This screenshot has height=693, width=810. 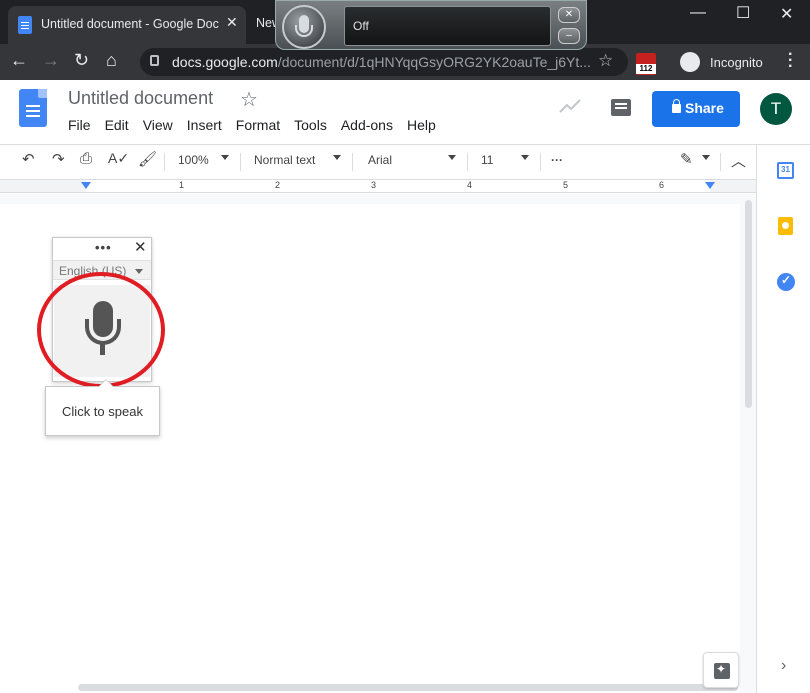 What do you see at coordinates (86, 185) in the screenshot?
I see `left-indent-marker` at bounding box center [86, 185].